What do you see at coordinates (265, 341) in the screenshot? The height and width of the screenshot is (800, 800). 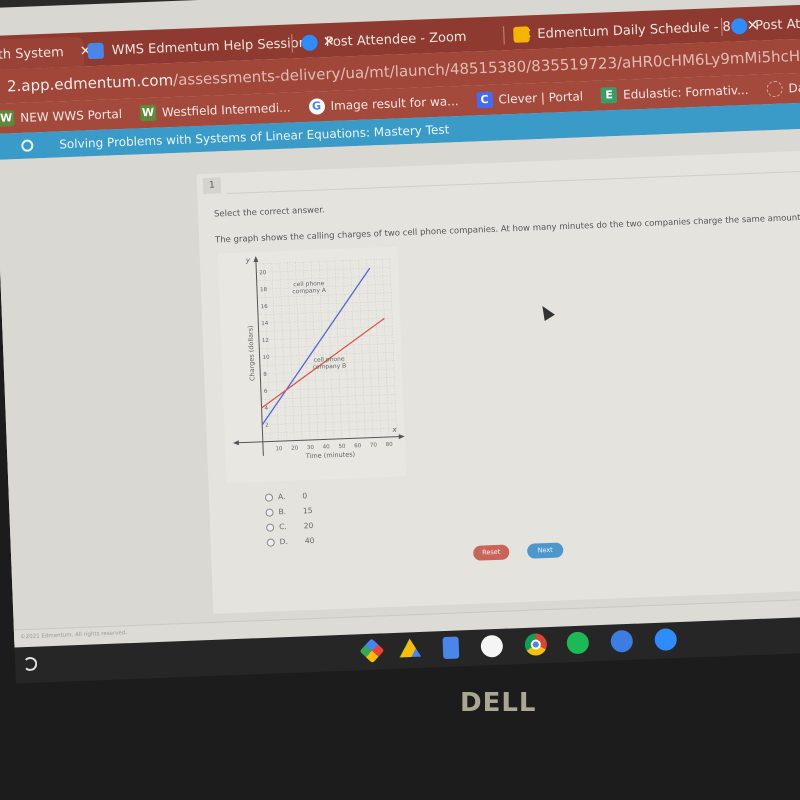 I see `y-tick-label: 12` at bounding box center [265, 341].